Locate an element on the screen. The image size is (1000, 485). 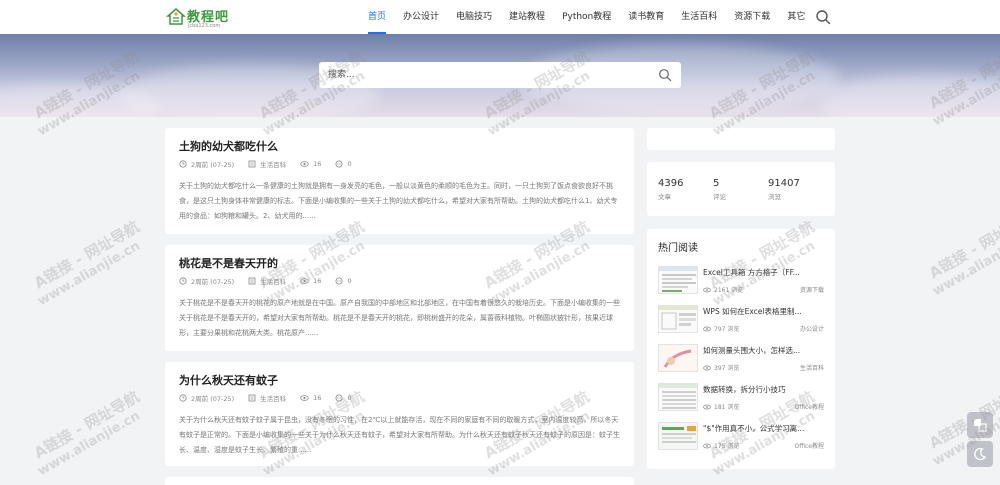
stat-label: 浏览 is located at coordinates (774, 197).